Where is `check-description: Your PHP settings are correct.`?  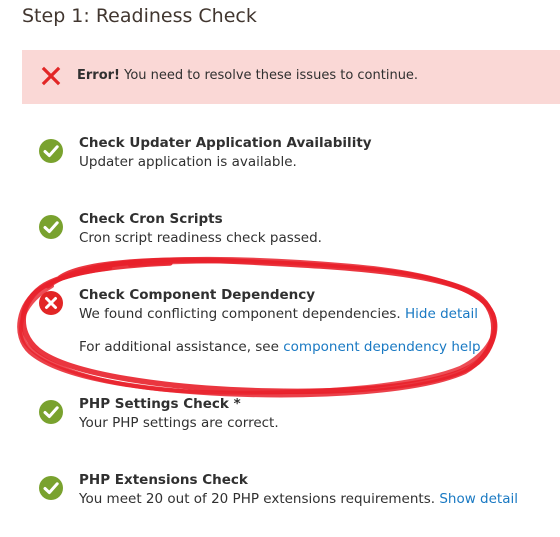
check-description: Your PHP settings are correct. is located at coordinates (179, 423).